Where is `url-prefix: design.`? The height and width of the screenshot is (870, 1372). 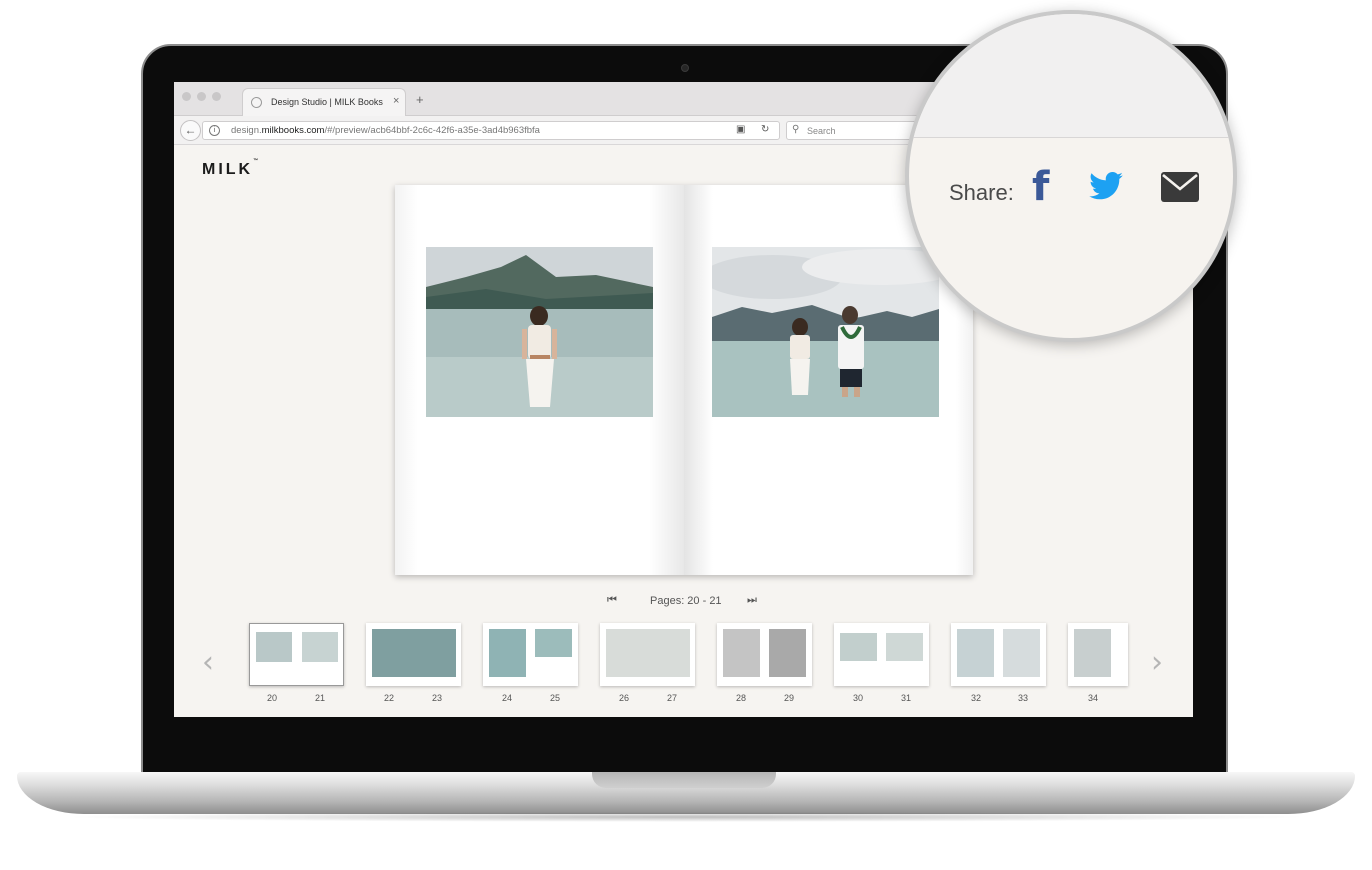 url-prefix: design. is located at coordinates (246, 130).